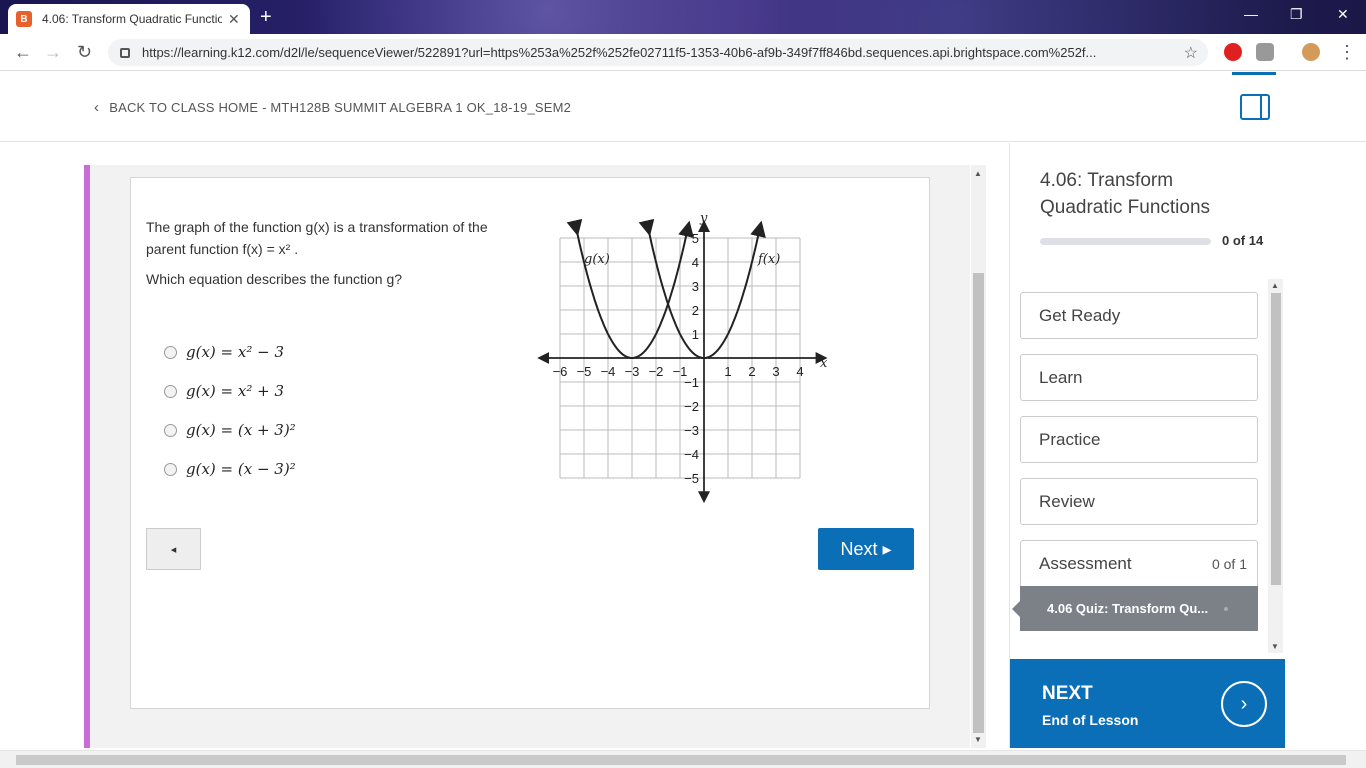 Image resolution: width=1366 pixels, height=768 pixels. I want to click on section-practice: Practice, so click(1139, 439).